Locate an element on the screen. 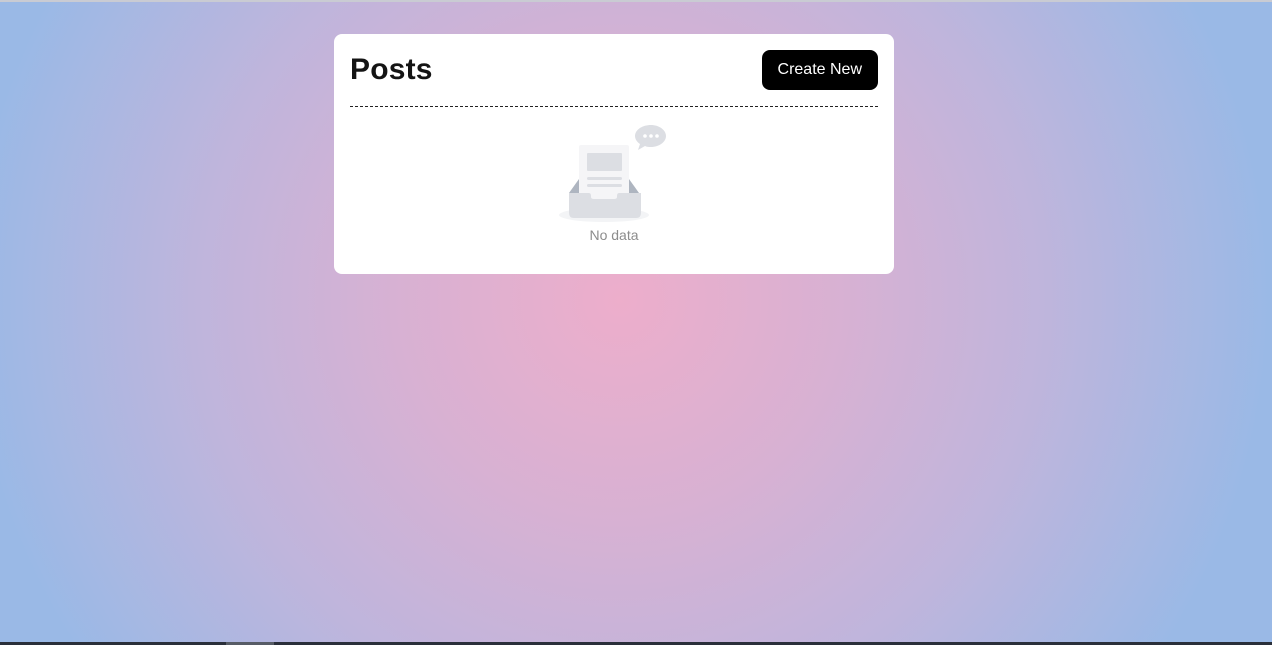 This screenshot has height=645, width=1272. card-header: Posts Create New is located at coordinates (614, 70).